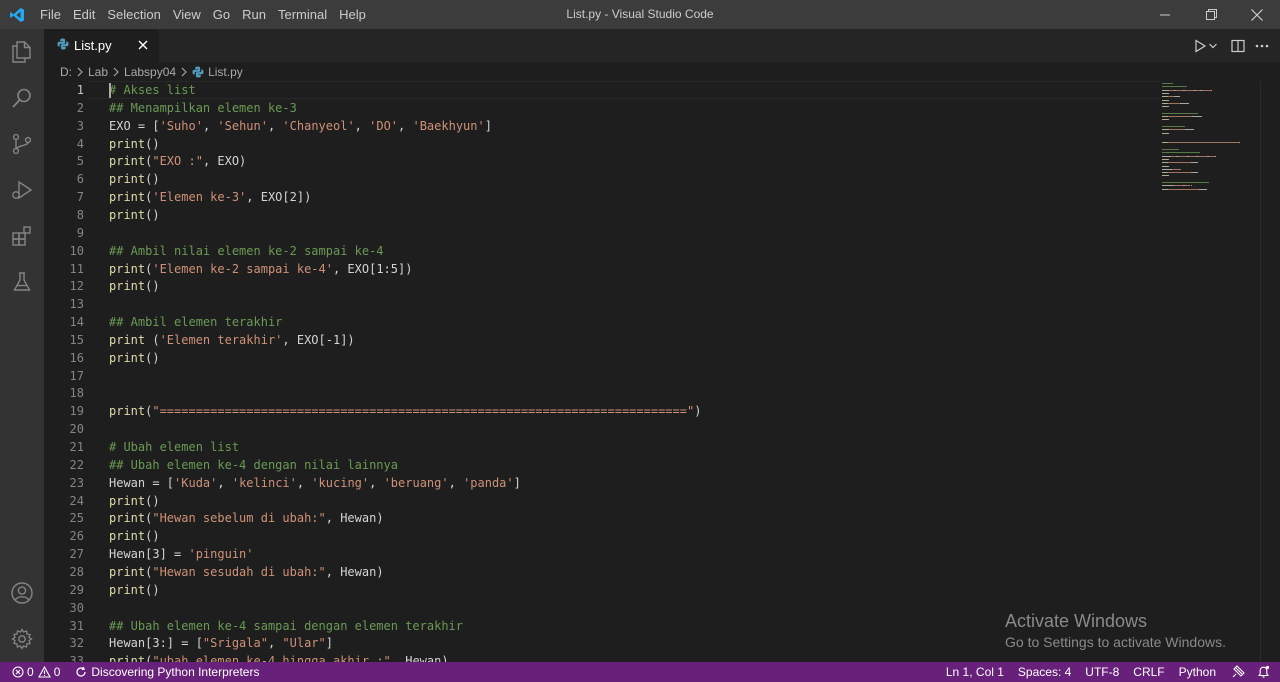 This screenshot has height=682, width=1280. What do you see at coordinates (1266, 672) in the screenshot?
I see `notifications-bell-icon` at bounding box center [1266, 672].